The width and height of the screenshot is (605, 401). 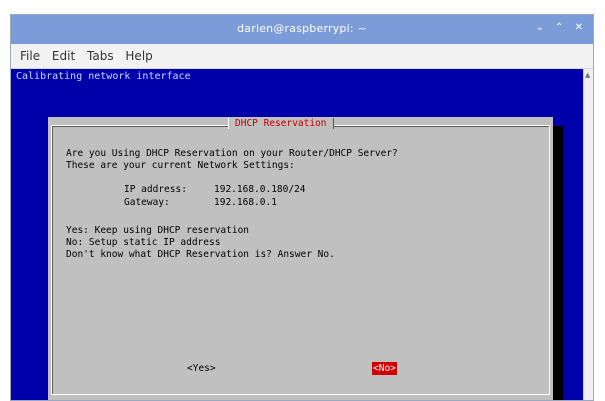 What do you see at coordinates (158, 230) in the screenshot?
I see `yes-help-text: Yes: Keep using DHCP reservation` at bounding box center [158, 230].